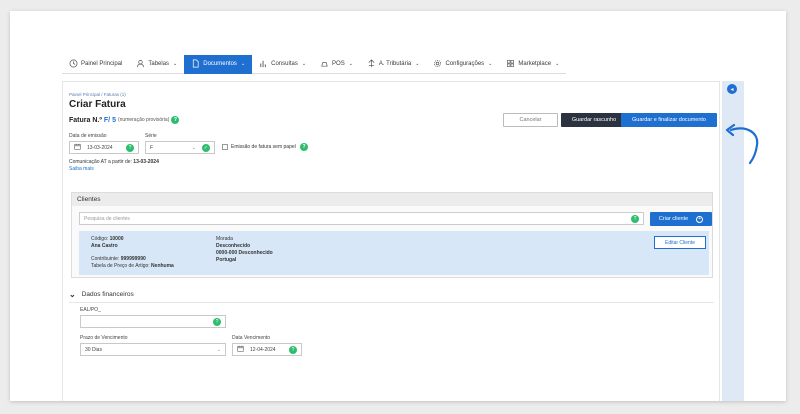 The image size is (800, 414). What do you see at coordinates (85, 120) in the screenshot?
I see `invoice-number-label: Fatura N.º` at bounding box center [85, 120].